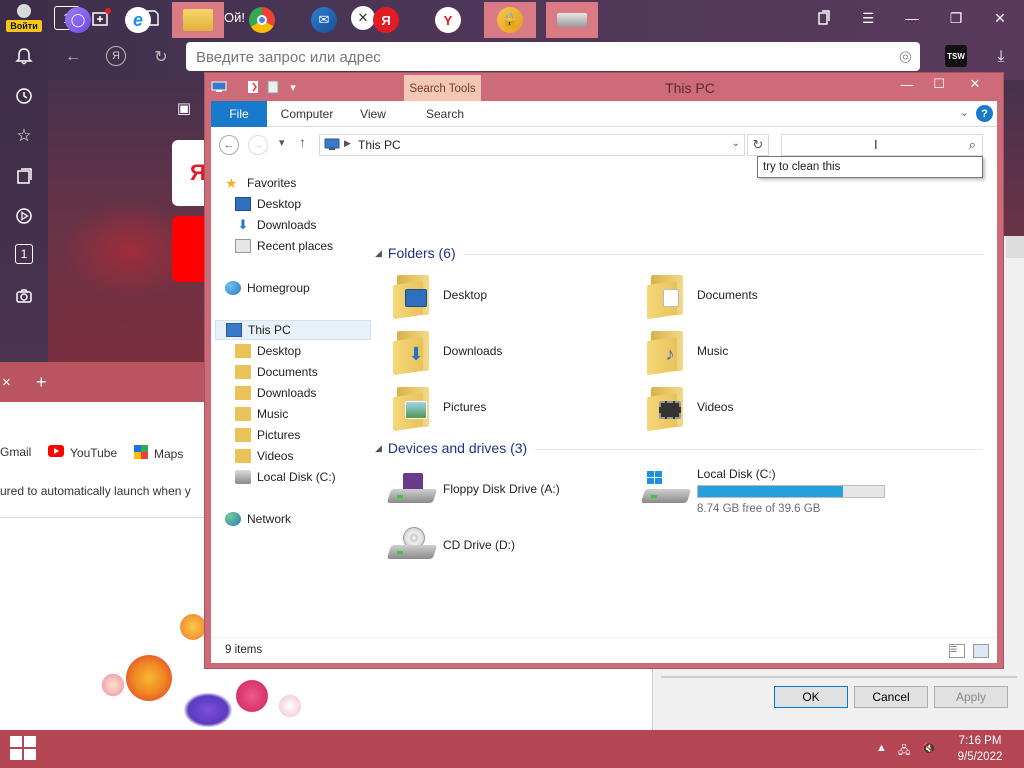 The image size is (1024, 768). Describe the element at coordinates (158, 453) in the screenshot. I see `bookmark-maps: Maps` at that location.